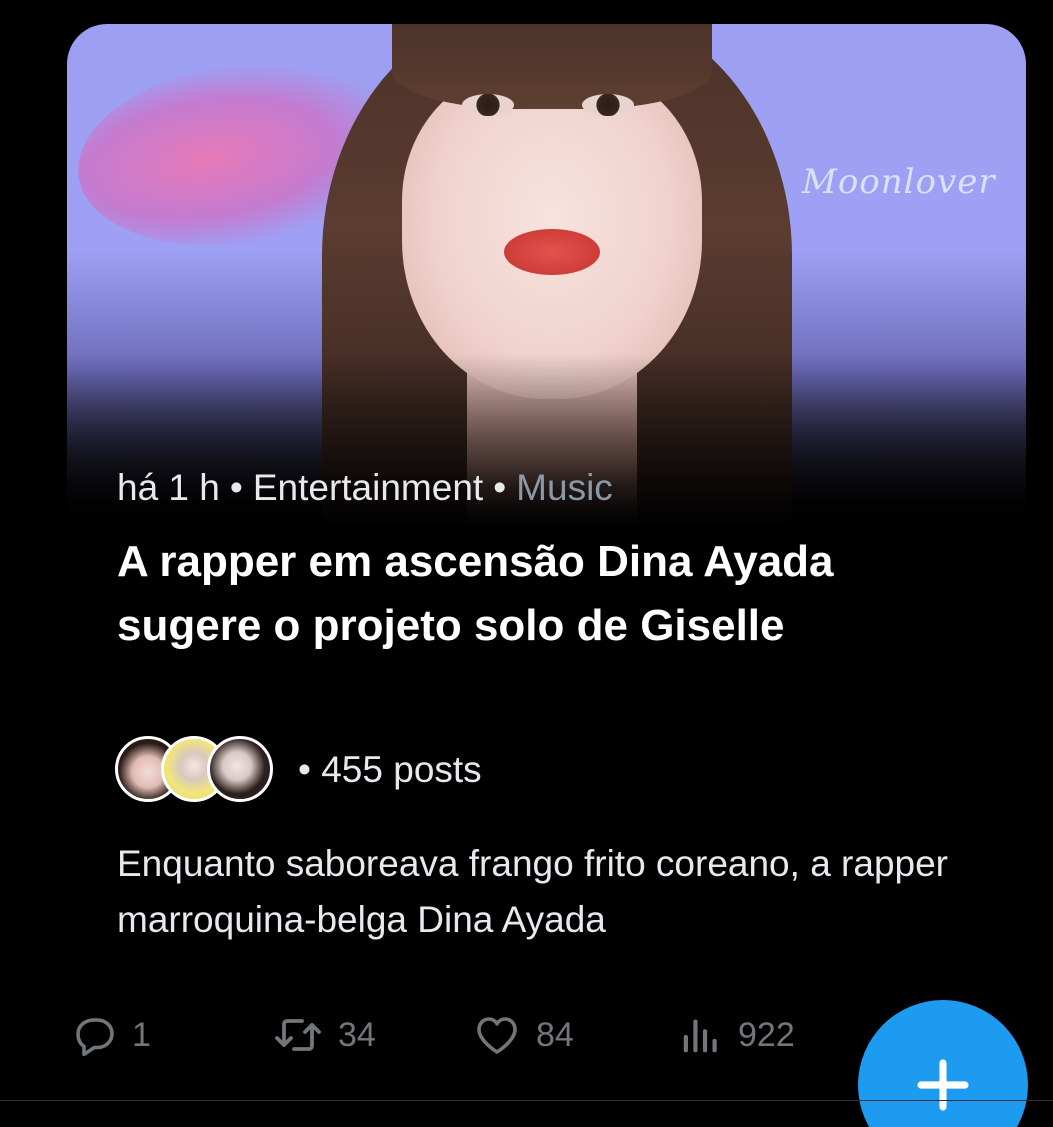 The height and width of the screenshot is (1127, 1053). What do you see at coordinates (608, 105) in the screenshot?
I see `right-eye` at bounding box center [608, 105].